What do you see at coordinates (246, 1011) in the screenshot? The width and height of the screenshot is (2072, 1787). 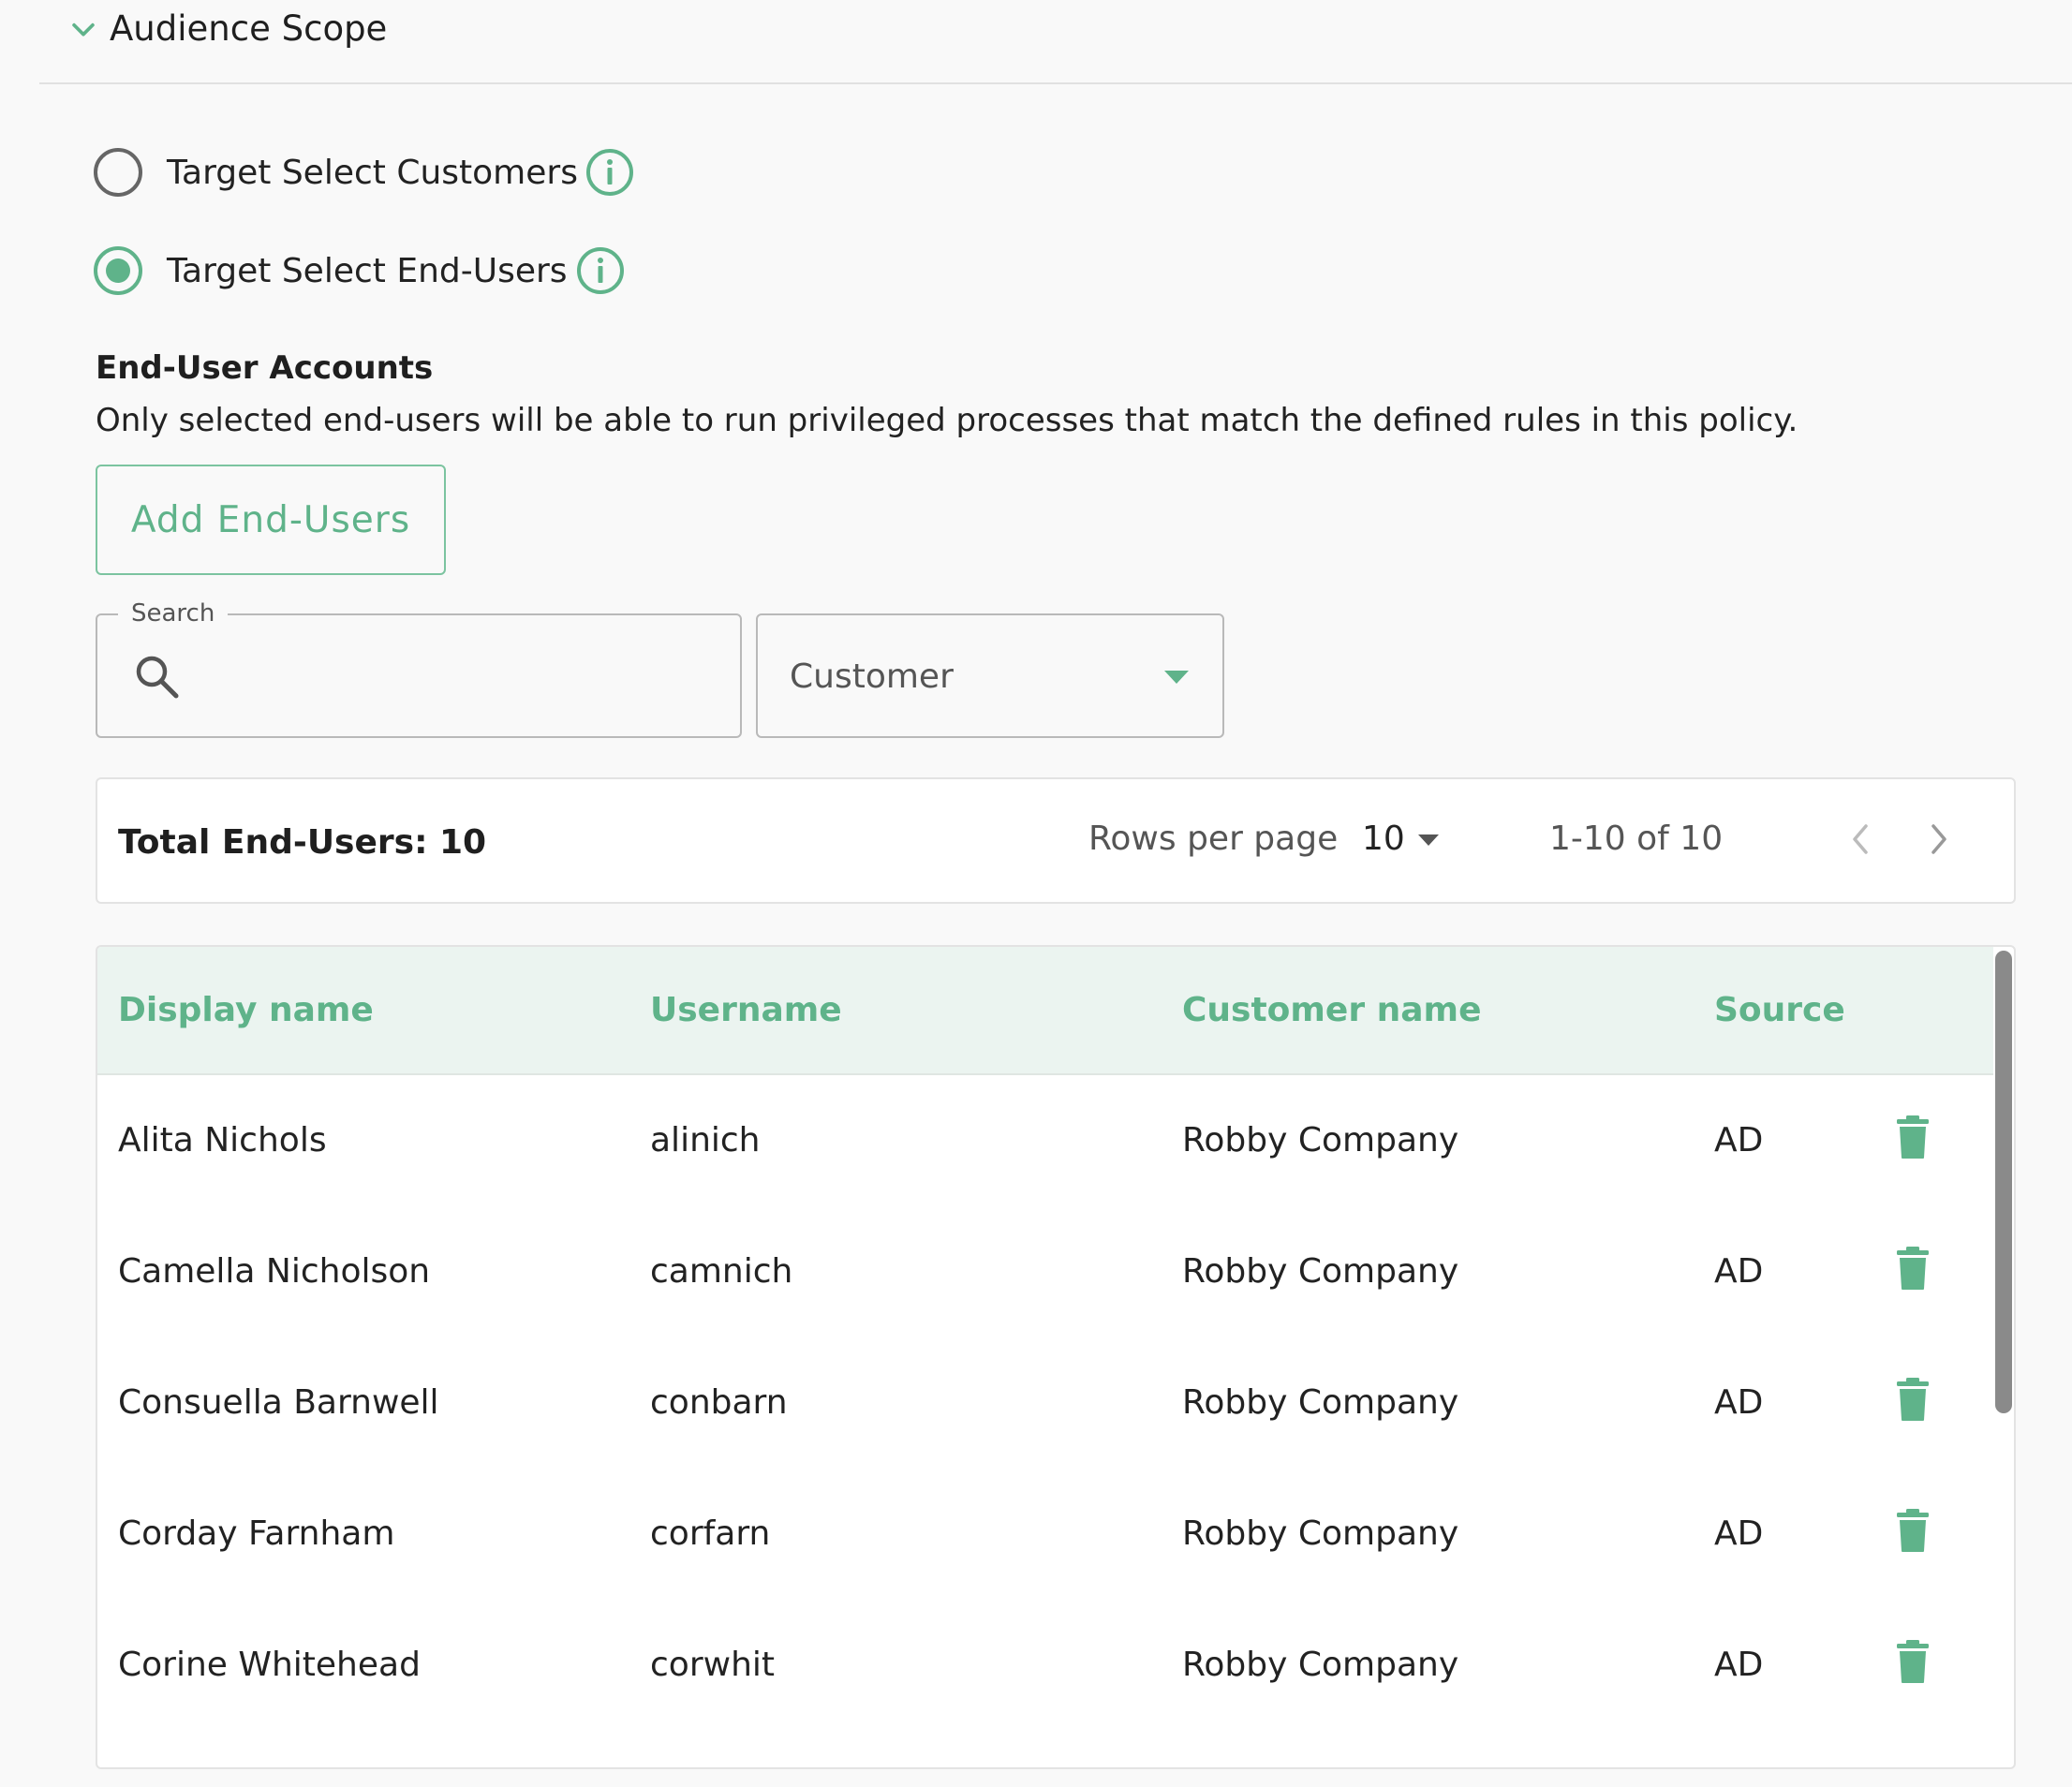 I see `column-header-display-name: Display name` at bounding box center [246, 1011].